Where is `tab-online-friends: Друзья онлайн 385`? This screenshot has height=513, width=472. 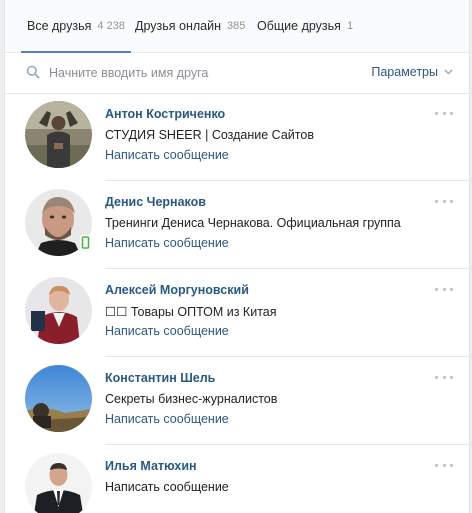
tab-online-friends: Друзья онлайн 385 is located at coordinates (190, 26).